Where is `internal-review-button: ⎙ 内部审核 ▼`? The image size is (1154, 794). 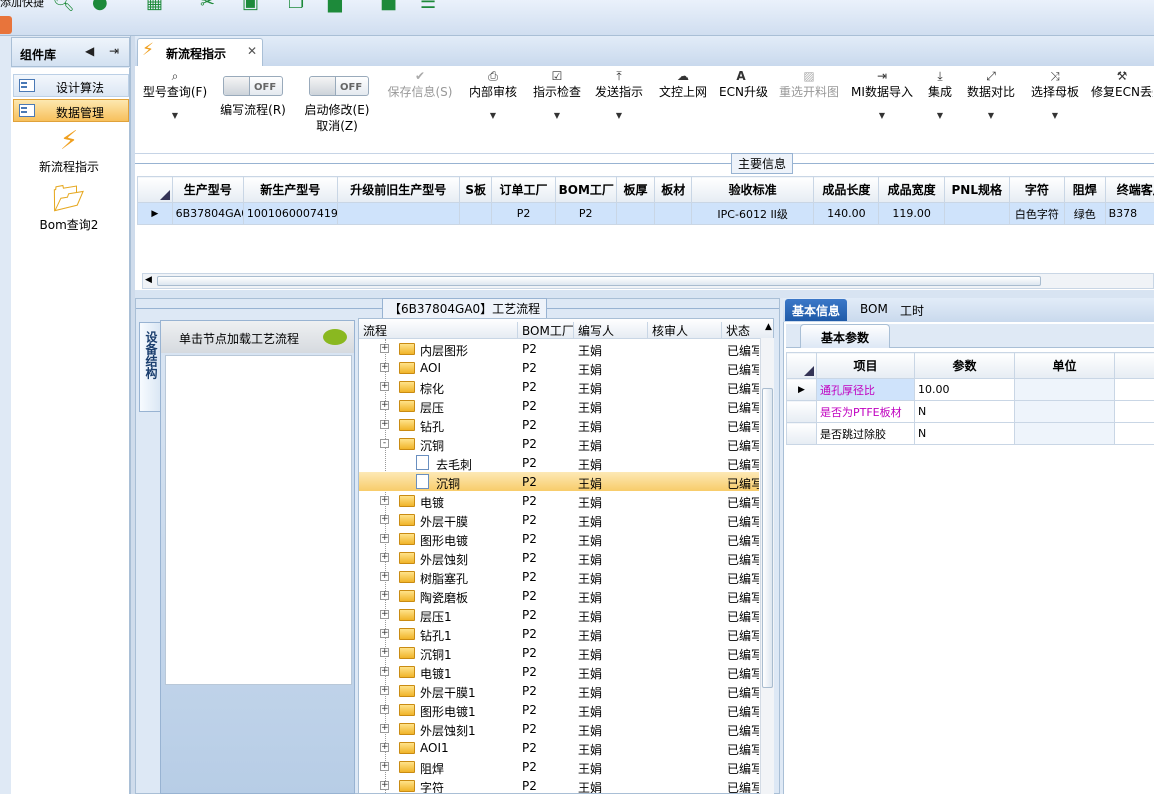 internal-review-button: ⎙ 内部审核 ▼ is located at coordinates (493, 96).